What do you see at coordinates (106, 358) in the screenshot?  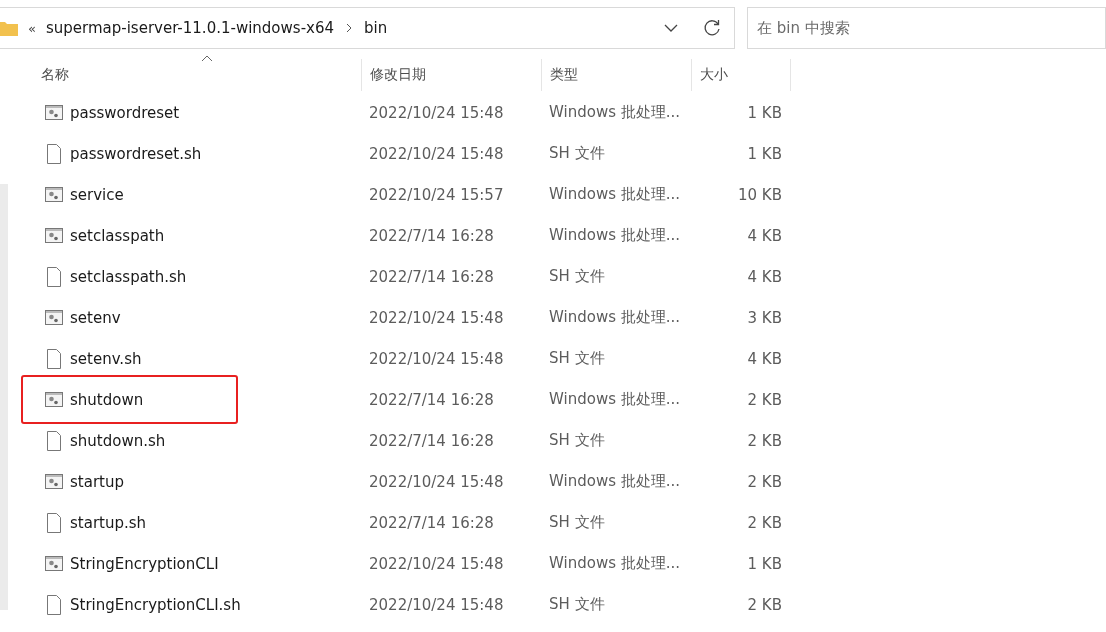 I see `file-name: setenv.sh` at bounding box center [106, 358].